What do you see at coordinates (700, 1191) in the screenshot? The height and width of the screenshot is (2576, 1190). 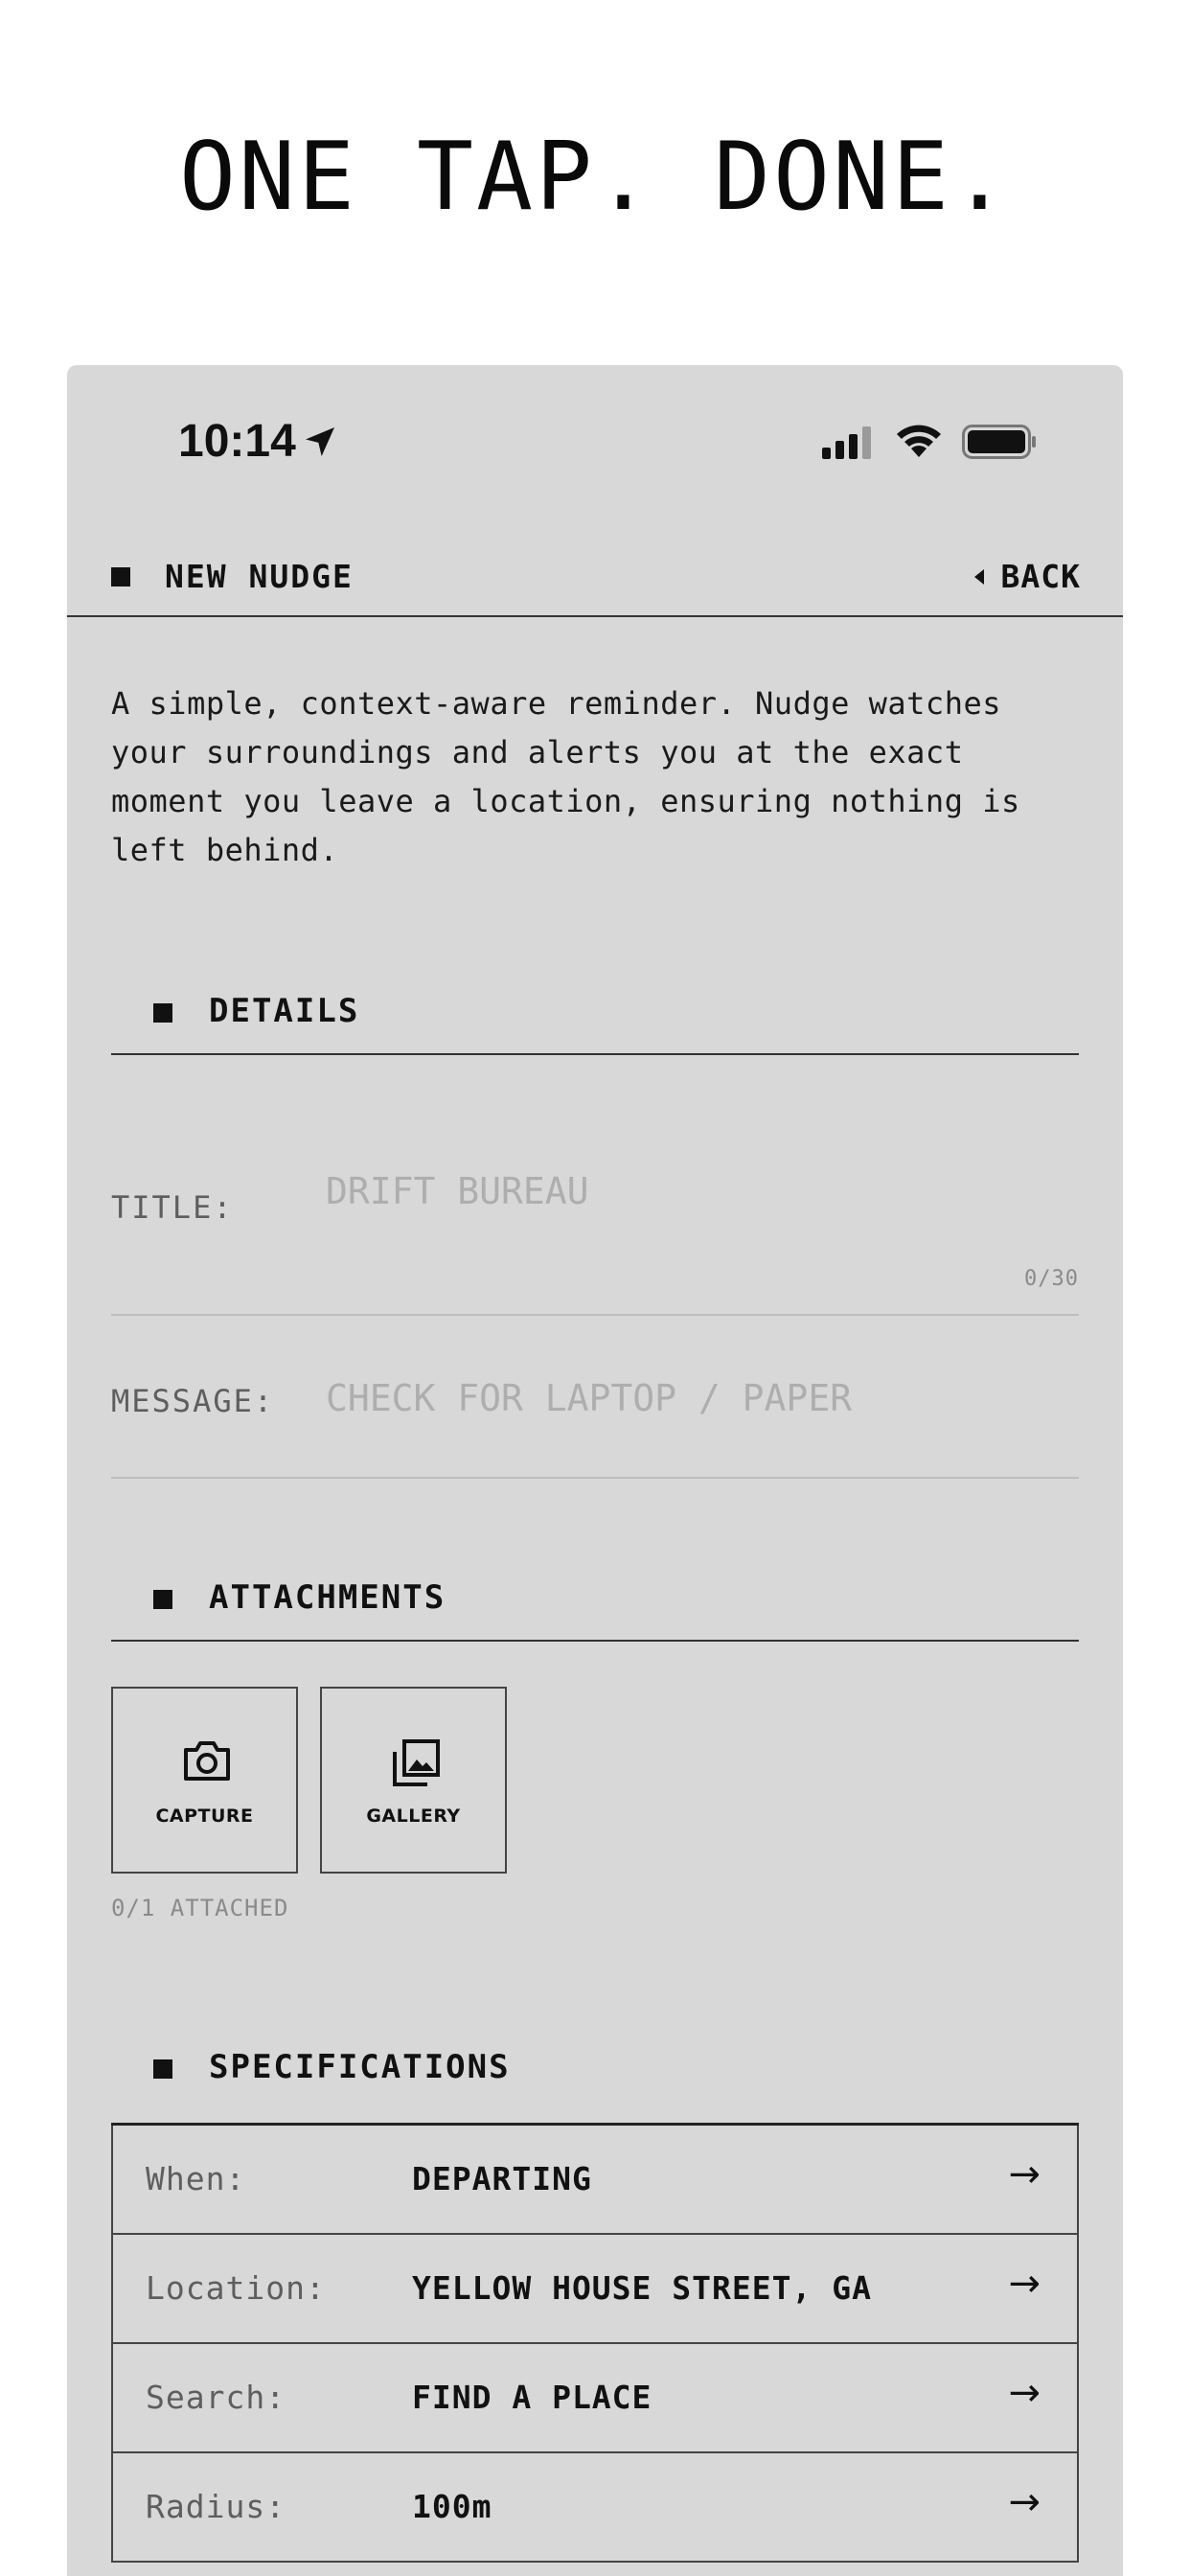 I see `title-input` at bounding box center [700, 1191].